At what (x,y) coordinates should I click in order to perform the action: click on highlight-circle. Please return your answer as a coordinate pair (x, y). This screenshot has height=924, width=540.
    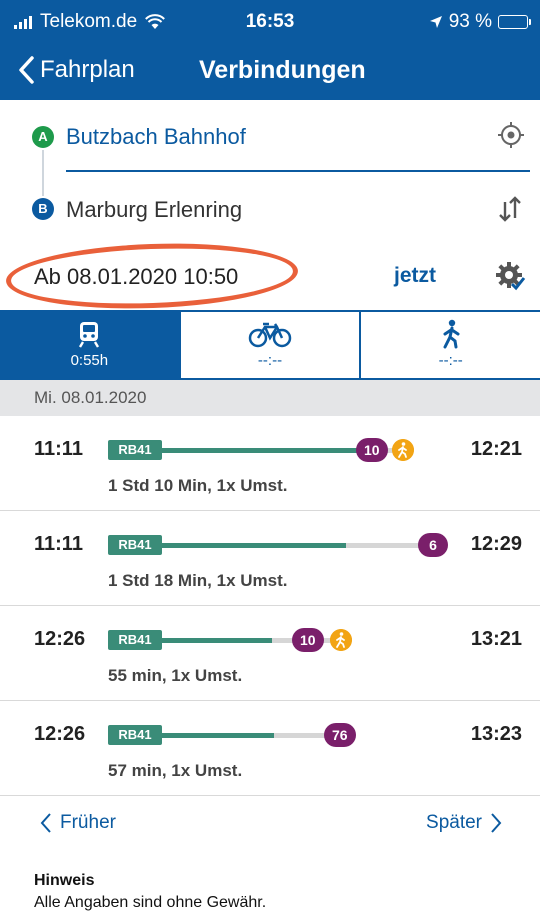
    Looking at the image, I should click on (152, 276).